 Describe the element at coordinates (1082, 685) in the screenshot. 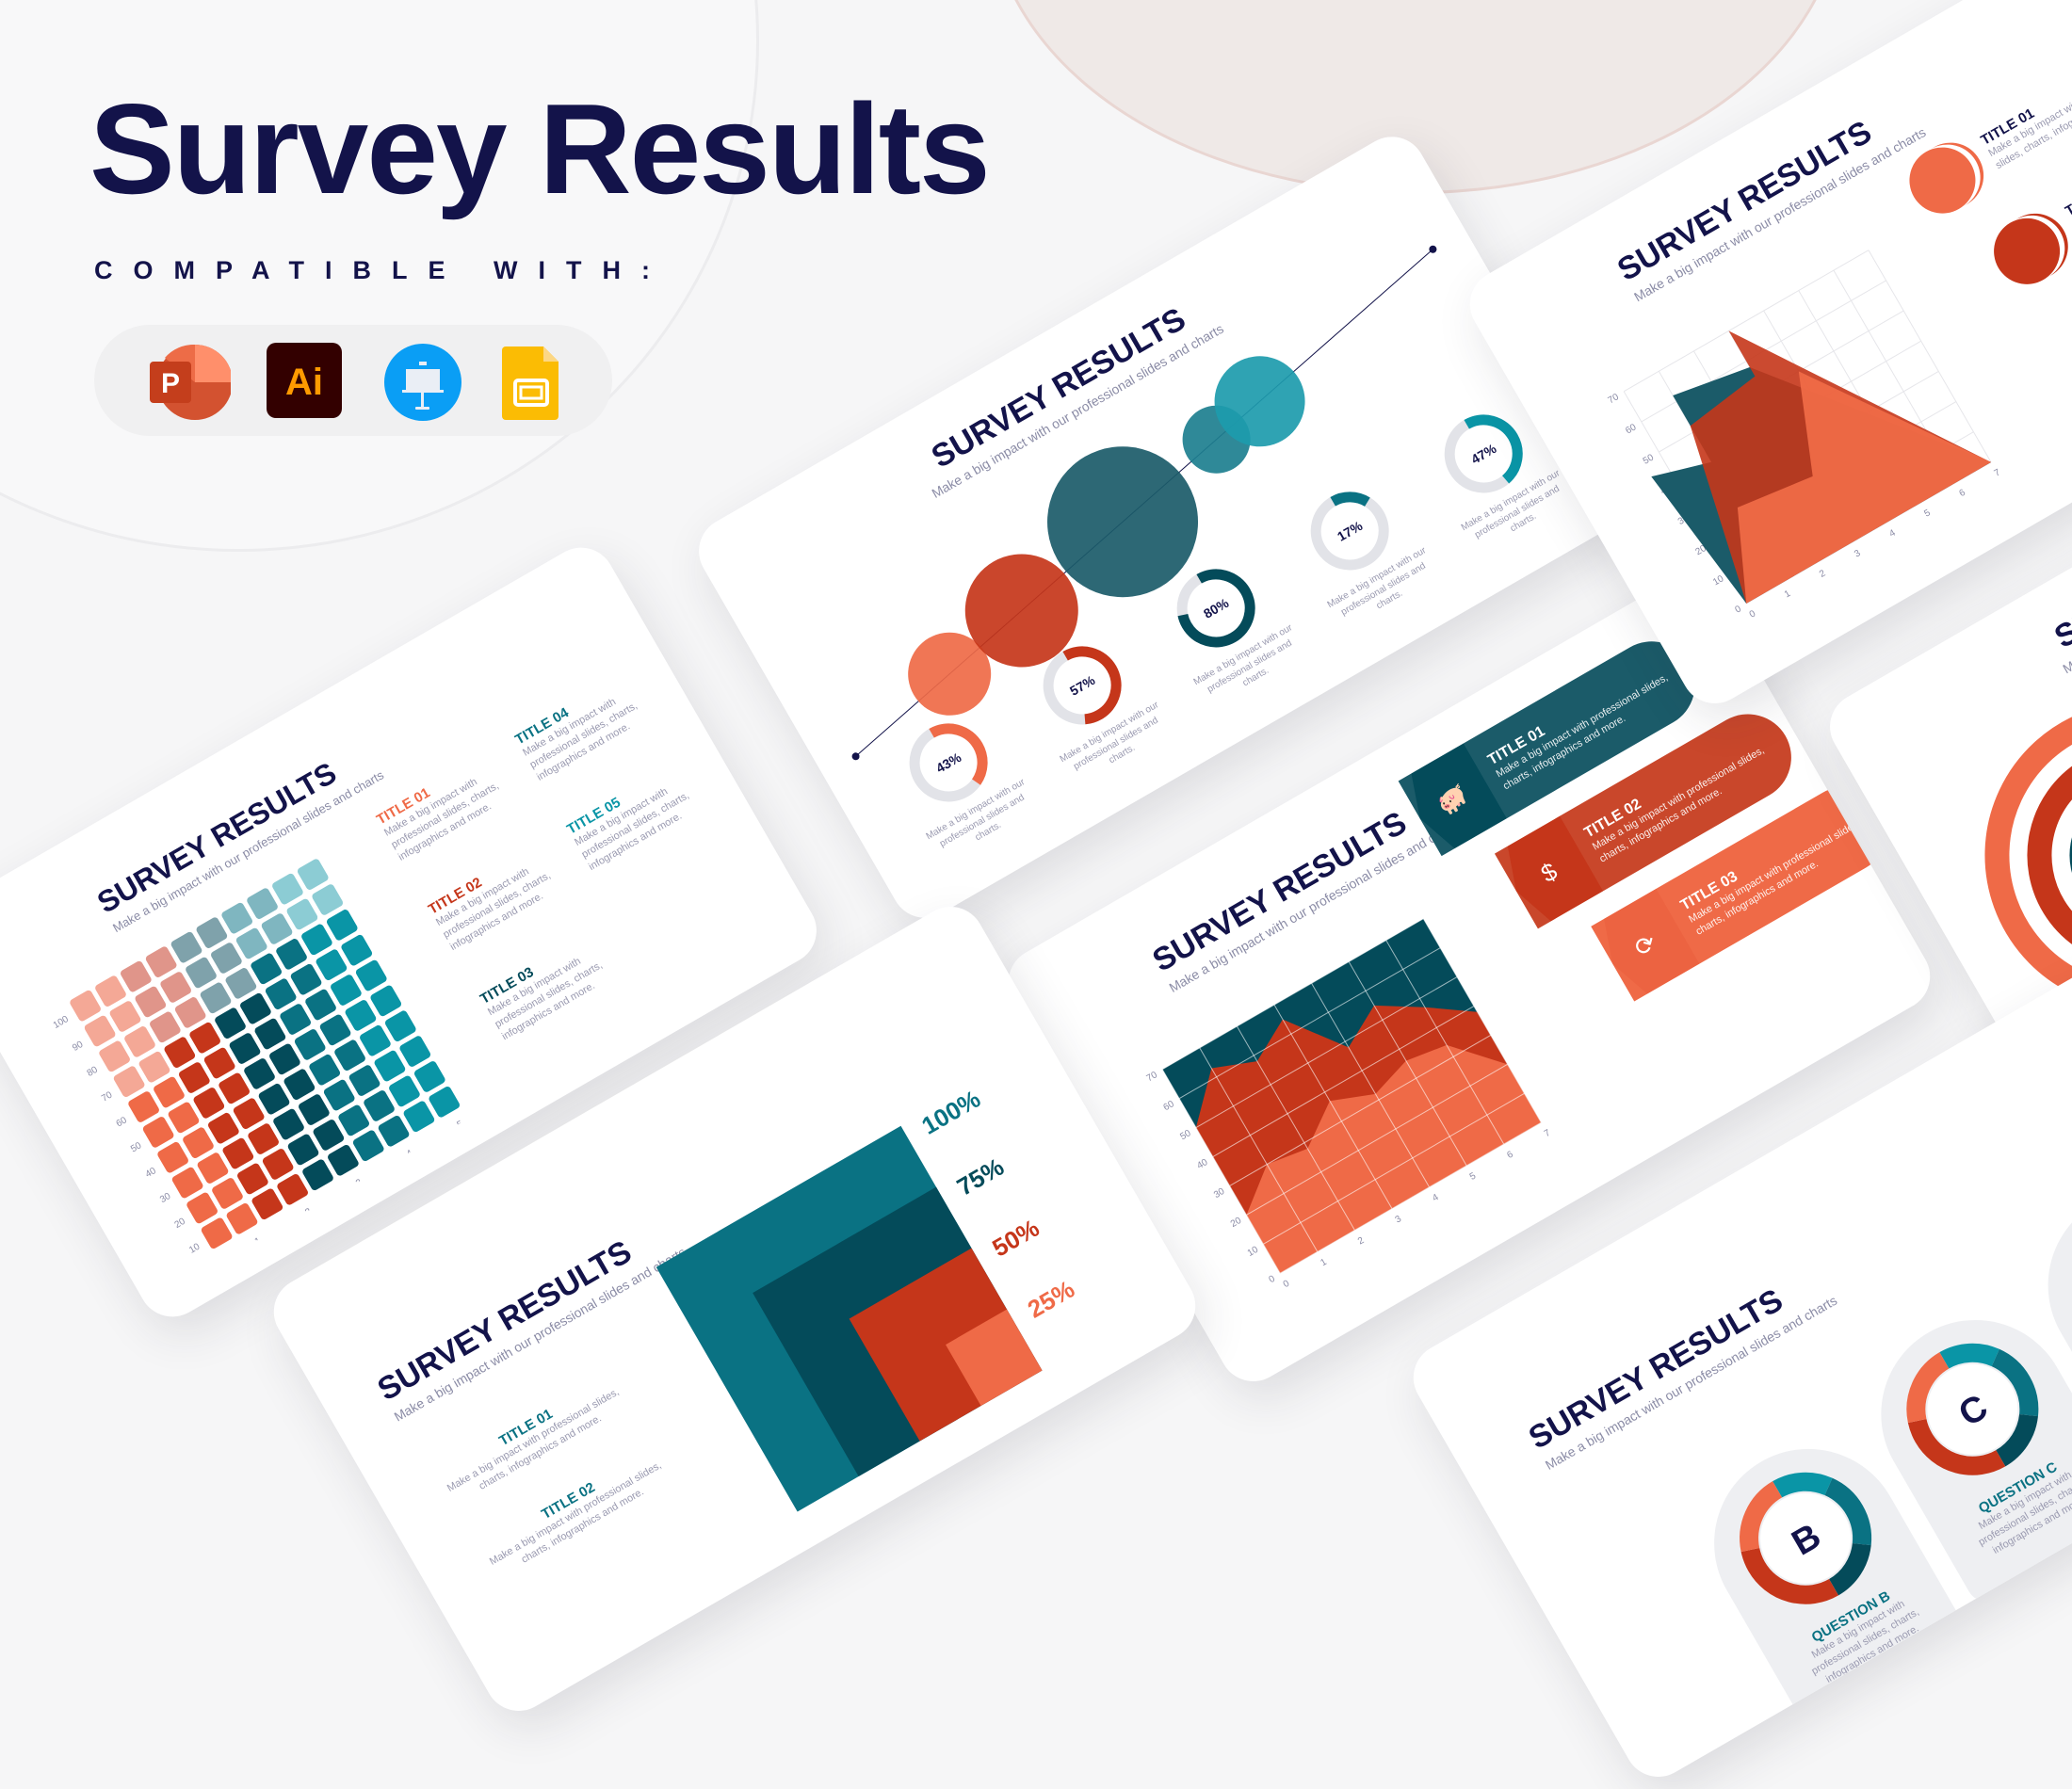

I see `donut-label: 57%` at that location.